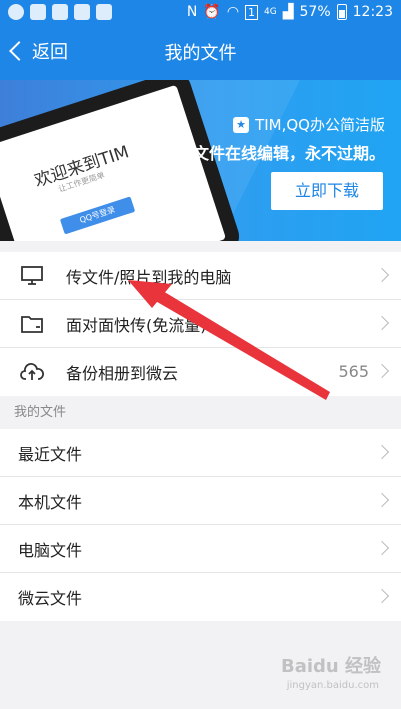  What do you see at coordinates (200, 501) in the screenshot?
I see `list-item-local-files: 本机文件` at bounding box center [200, 501].